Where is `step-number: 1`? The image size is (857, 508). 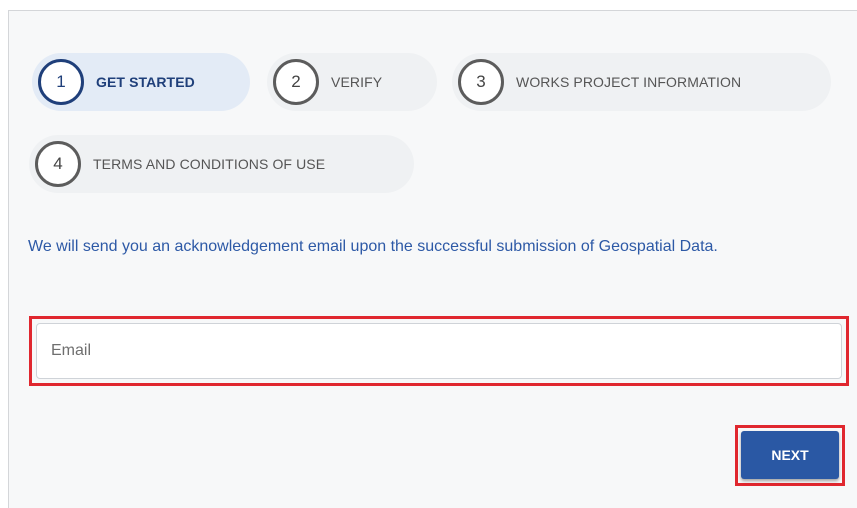 step-number: 1 is located at coordinates (61, 82).